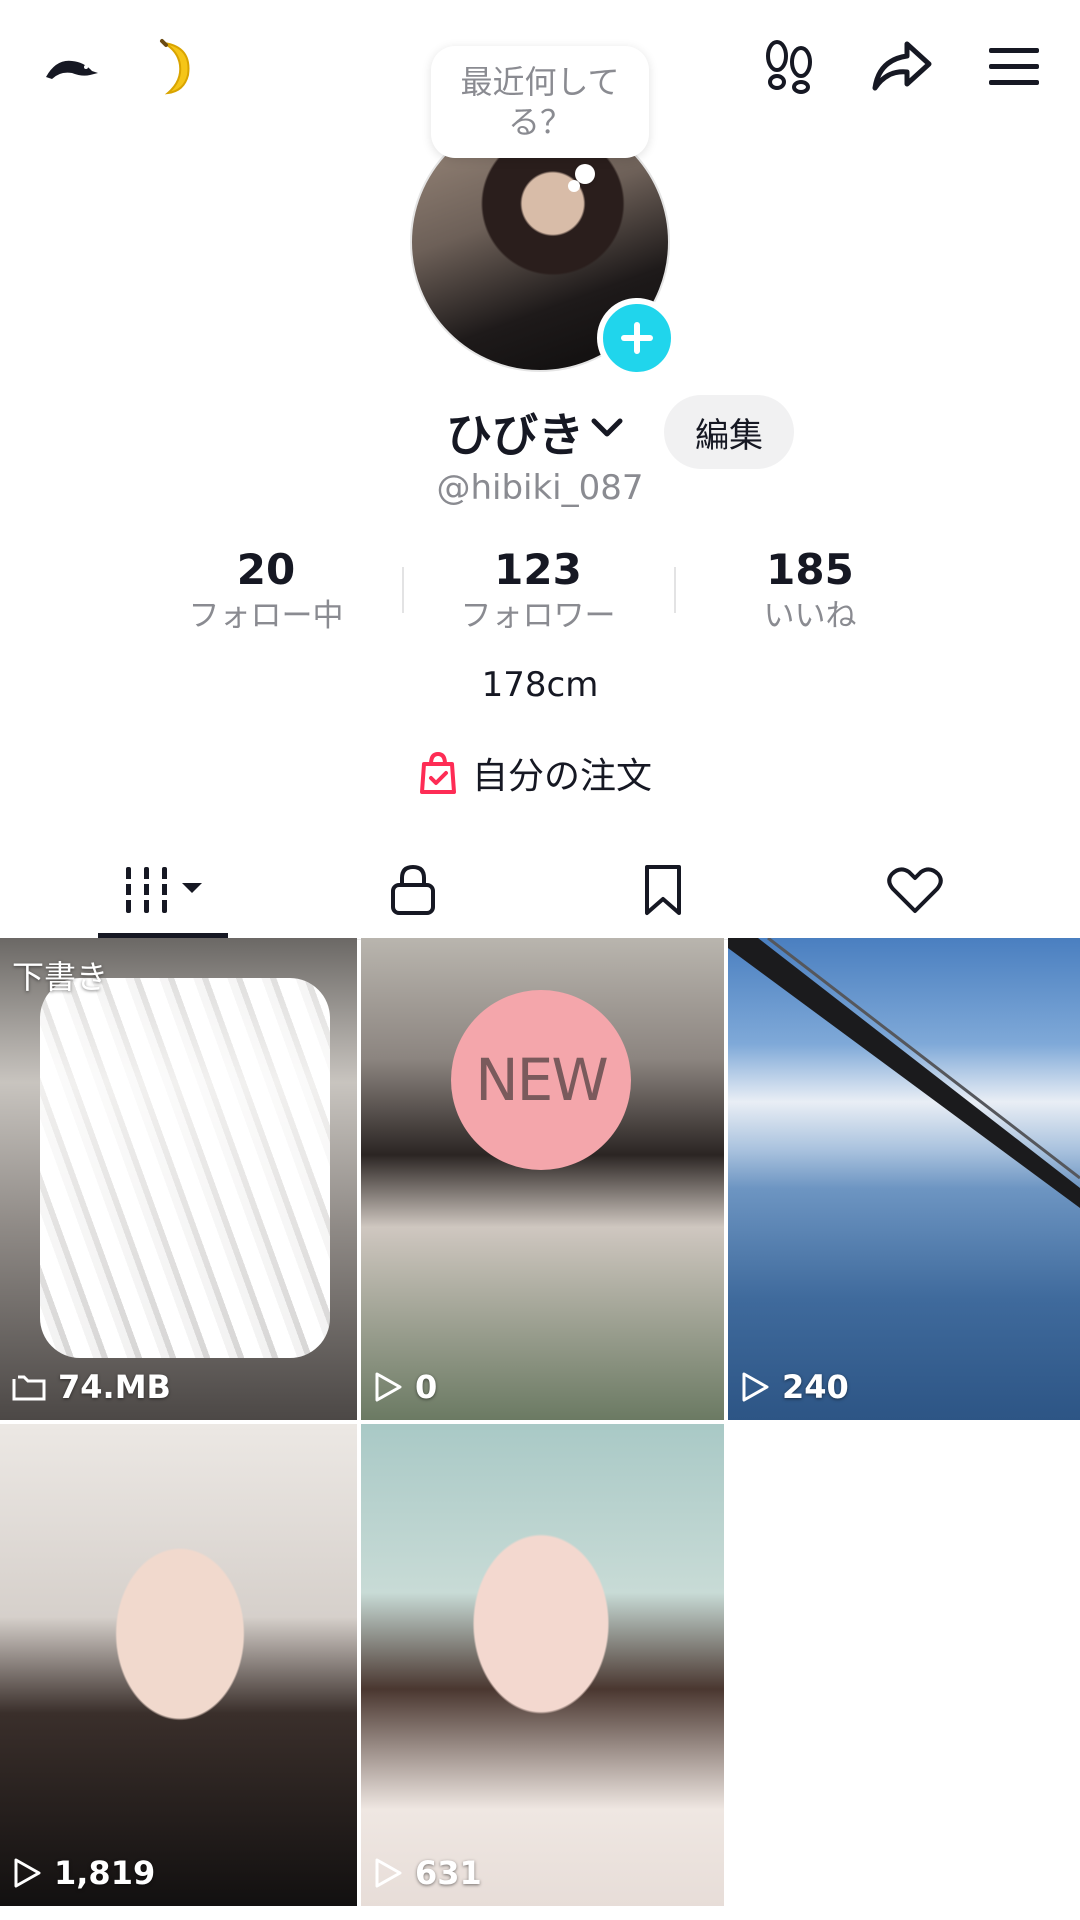 This screenshot has width=1080, height=1920. What do you see at coordinates (105, 1873) in the screenshot?
I see `tile-count-value: 1,819` at bounding box center [105, 1873].